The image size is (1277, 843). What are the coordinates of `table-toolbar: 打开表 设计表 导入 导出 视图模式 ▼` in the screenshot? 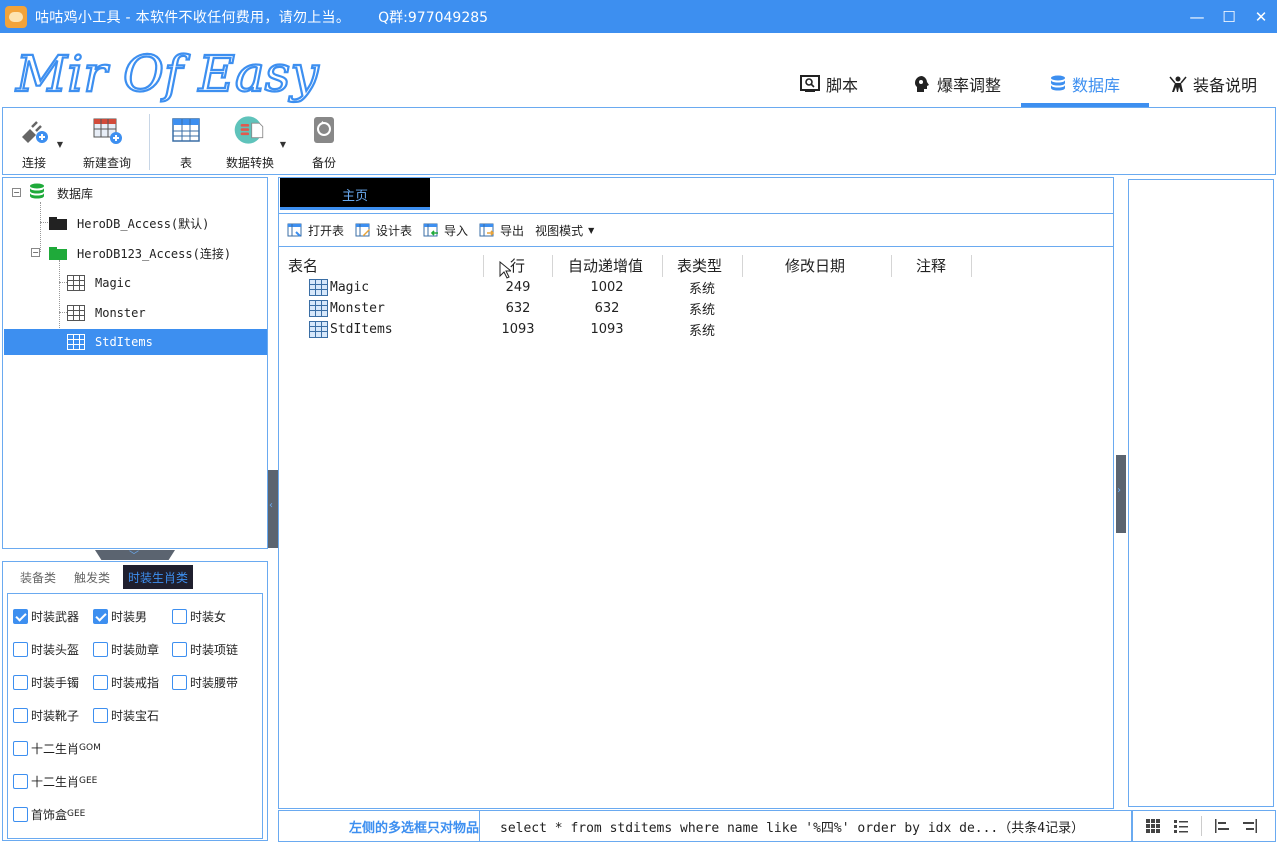 It's located at (696, 230).